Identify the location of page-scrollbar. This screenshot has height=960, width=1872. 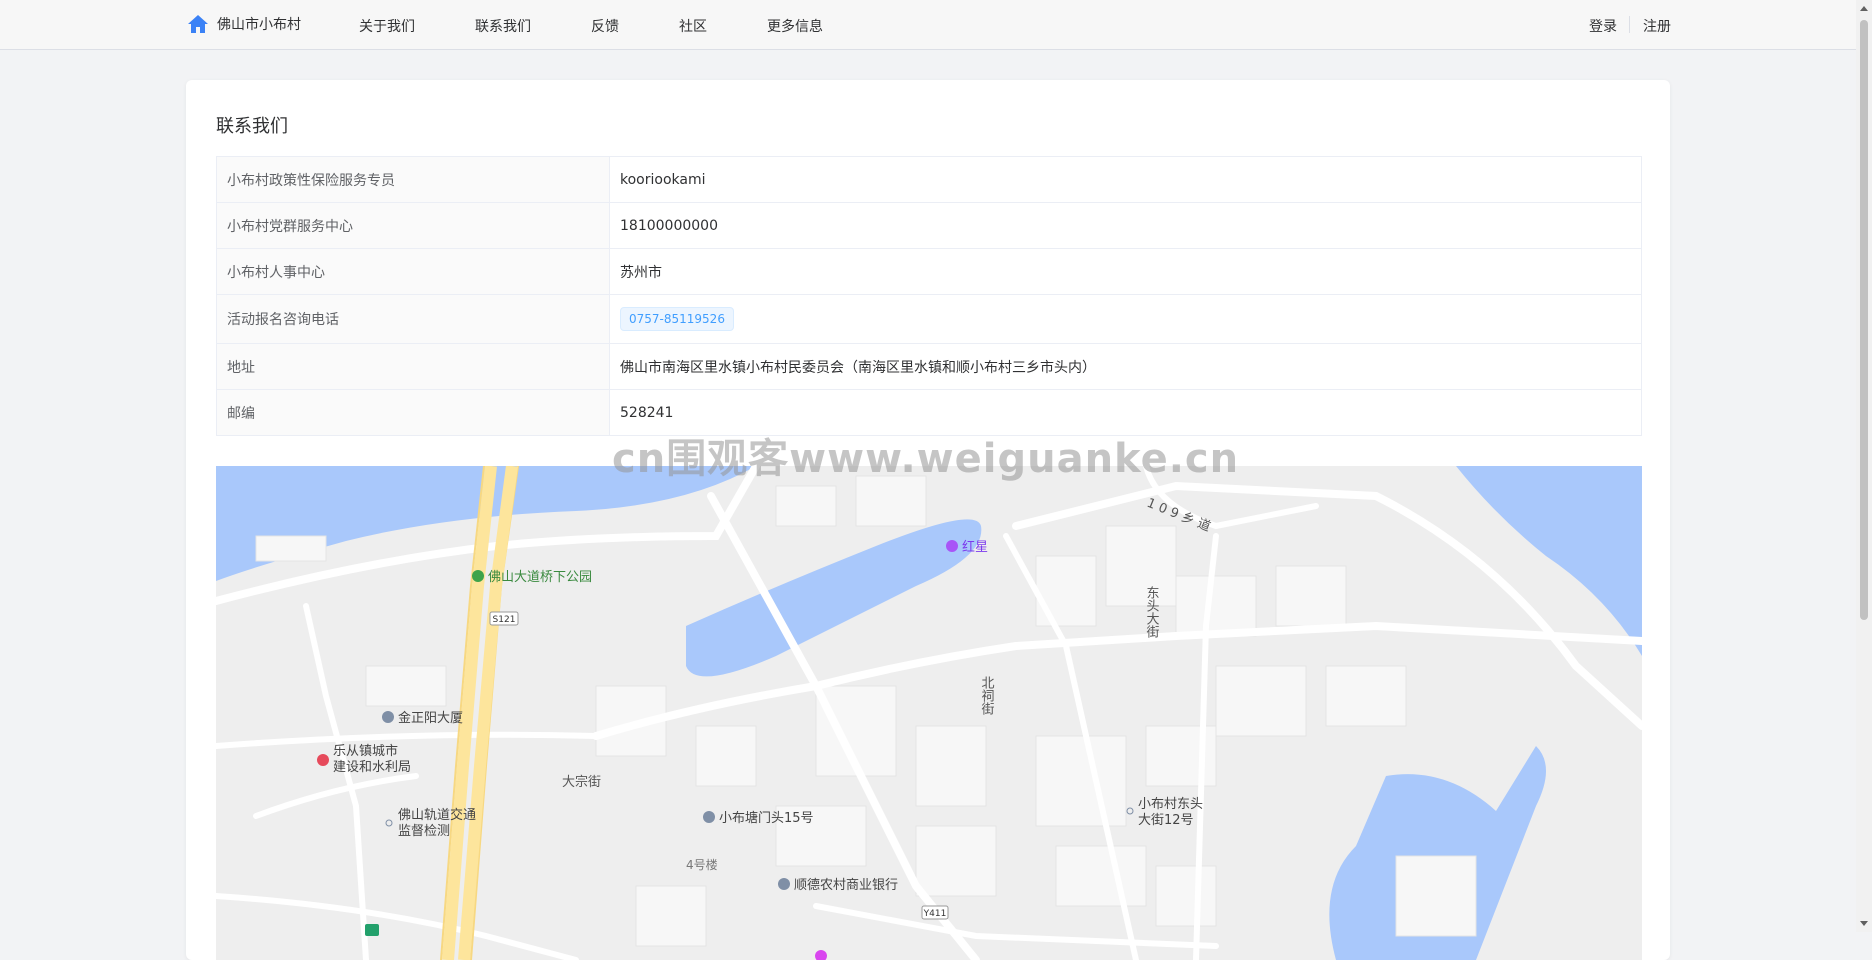
(1864, 466).